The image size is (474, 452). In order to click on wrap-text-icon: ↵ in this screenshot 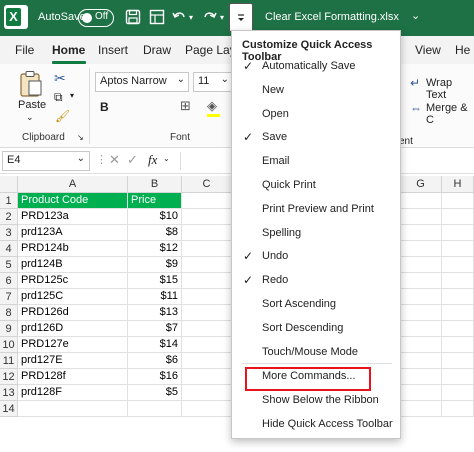, I will do `click(415, 83)`.